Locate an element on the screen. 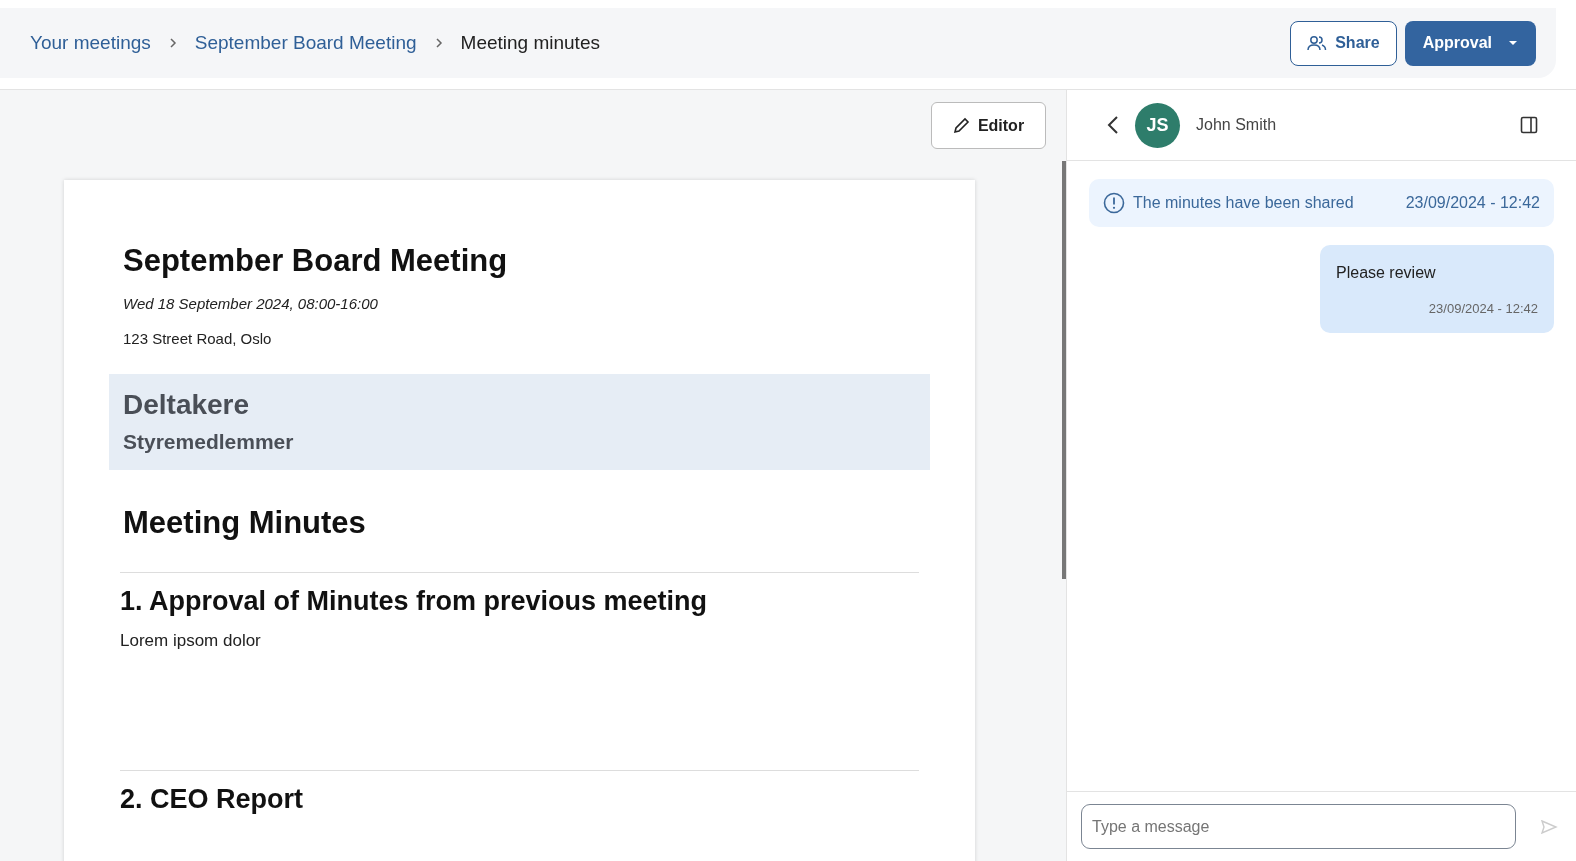  current-page-title: Meeting minutes is located at coordinates (530, 42).